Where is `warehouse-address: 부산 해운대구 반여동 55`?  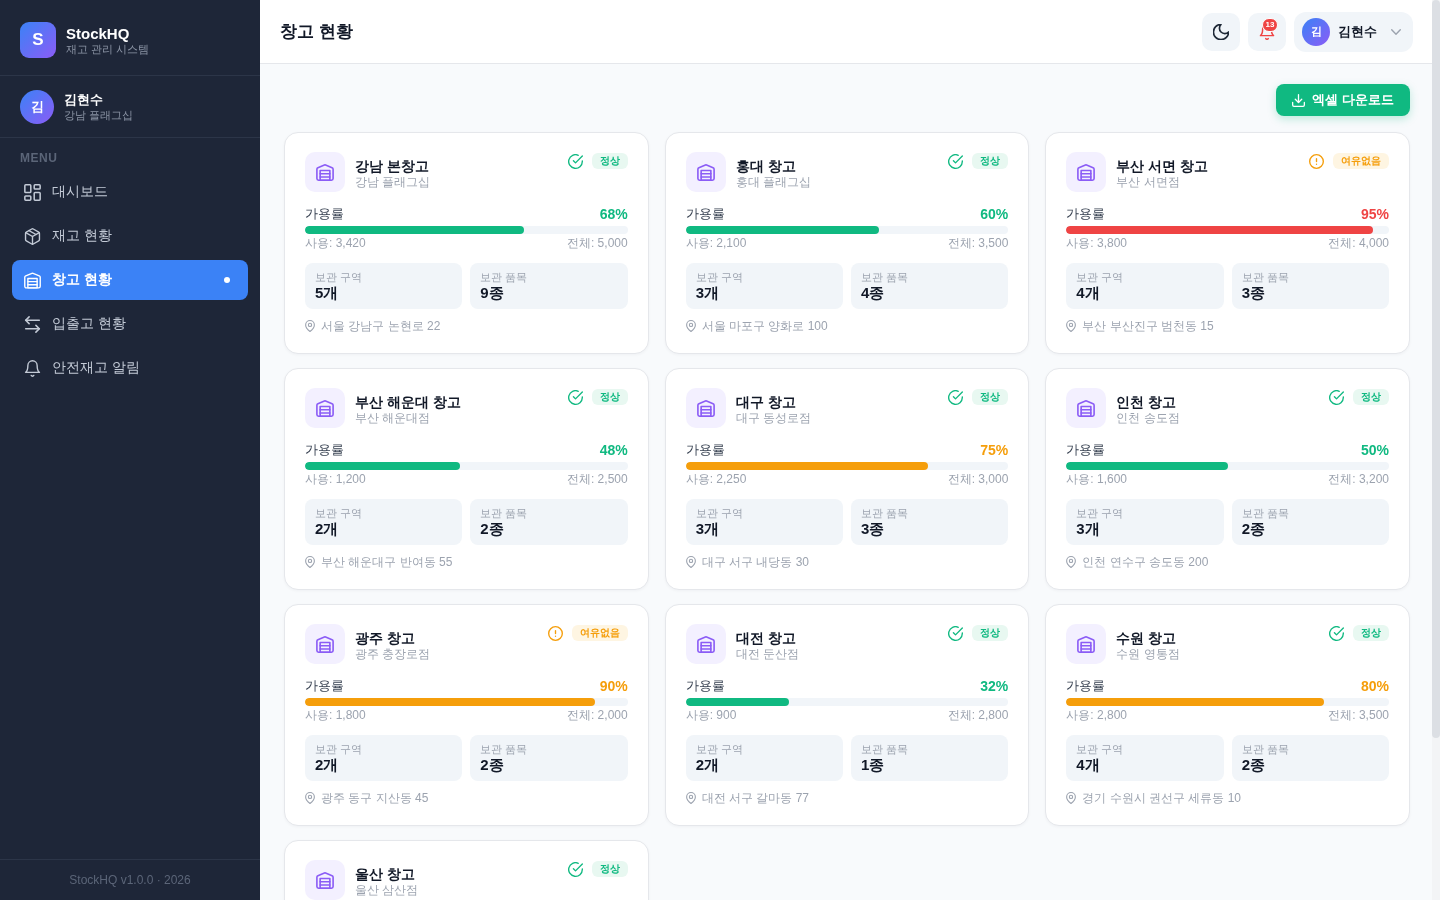 warehouse-address: 부산 해운대구 반여동 55 is located at coordinates (387, 562).